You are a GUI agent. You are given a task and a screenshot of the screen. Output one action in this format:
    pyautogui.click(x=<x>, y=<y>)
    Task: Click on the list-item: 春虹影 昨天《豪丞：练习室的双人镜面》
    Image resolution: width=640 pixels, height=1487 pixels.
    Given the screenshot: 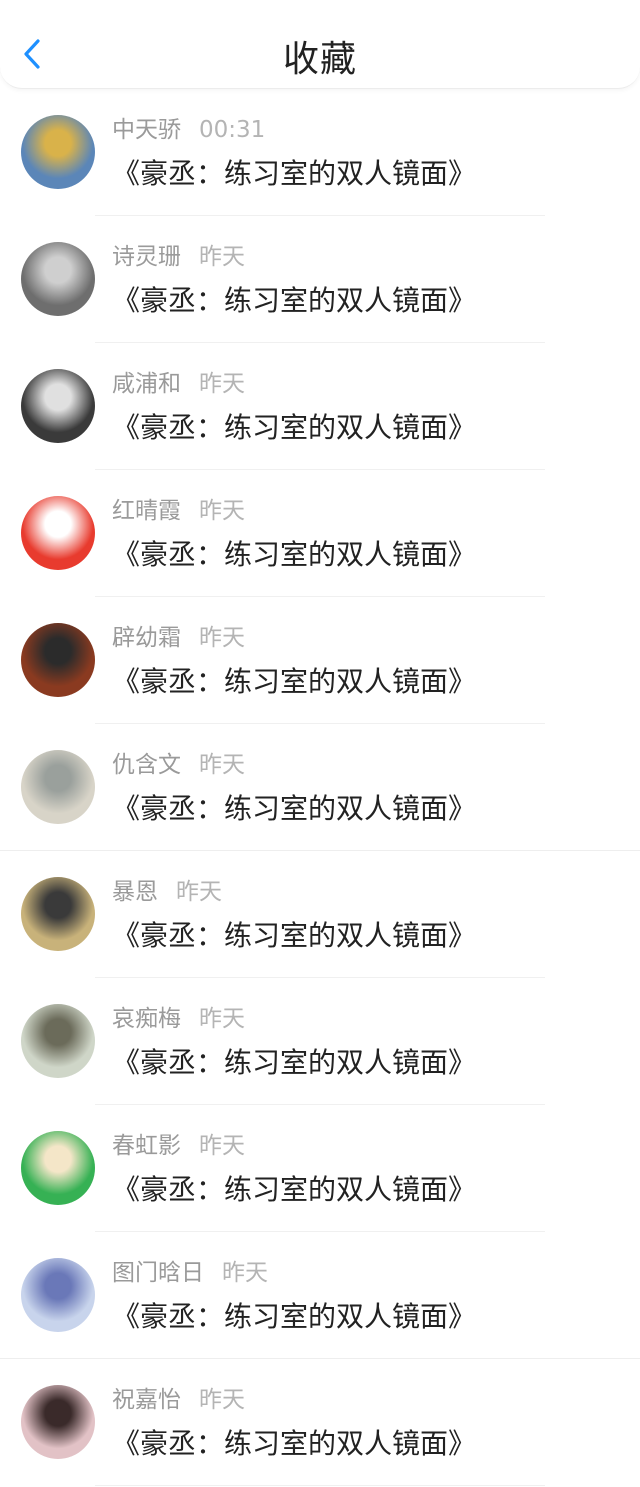 What is the action you would take?
    pyautogui.click(x=320, y=1168)
    